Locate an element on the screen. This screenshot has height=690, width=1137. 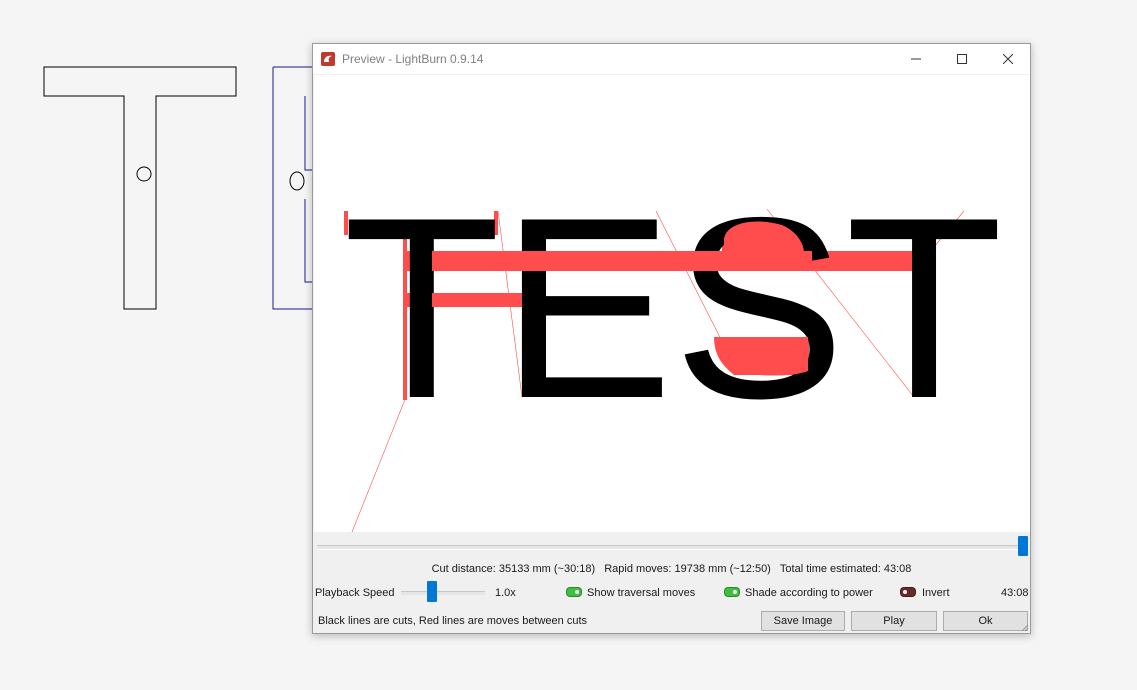
elapsed-time: 43:08 is located at coordinates (1015, 593).